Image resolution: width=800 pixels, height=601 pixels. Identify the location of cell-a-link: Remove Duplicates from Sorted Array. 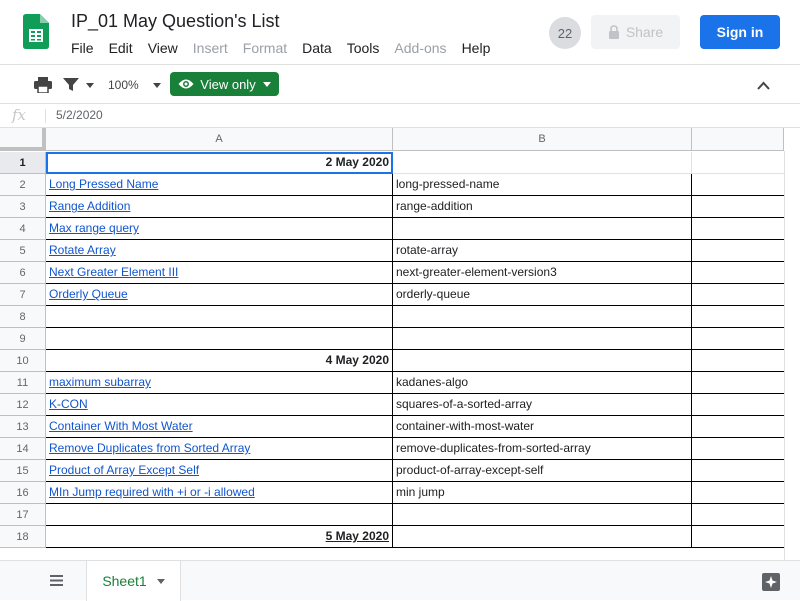
(219, 449).